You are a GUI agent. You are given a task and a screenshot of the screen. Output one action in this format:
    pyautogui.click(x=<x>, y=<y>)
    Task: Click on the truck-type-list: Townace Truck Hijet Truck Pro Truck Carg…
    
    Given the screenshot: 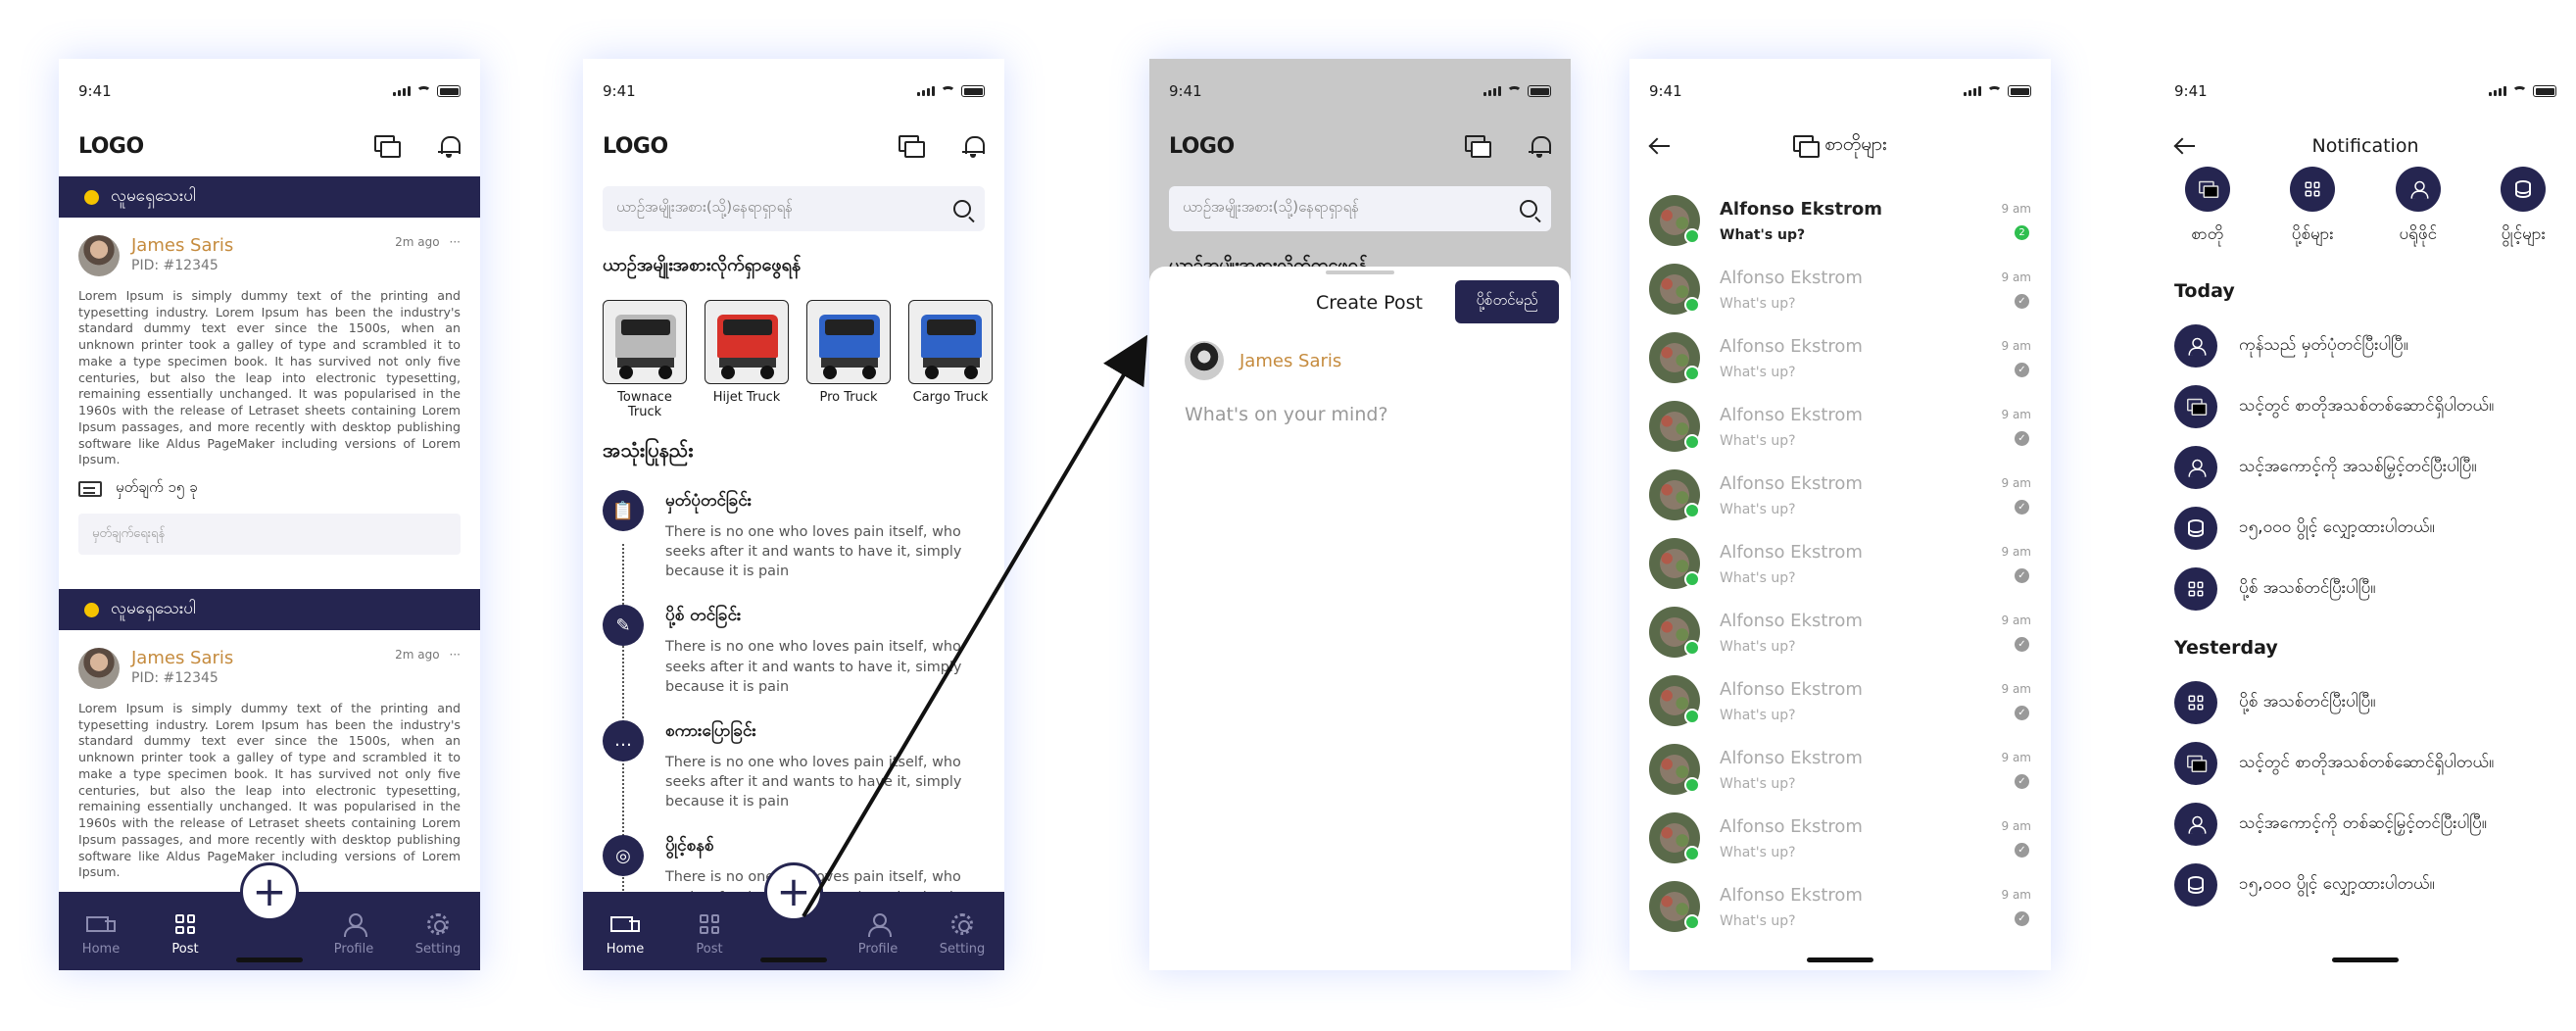 What is the action you would take?
    pyautogui.click(x=803, y=360)
    